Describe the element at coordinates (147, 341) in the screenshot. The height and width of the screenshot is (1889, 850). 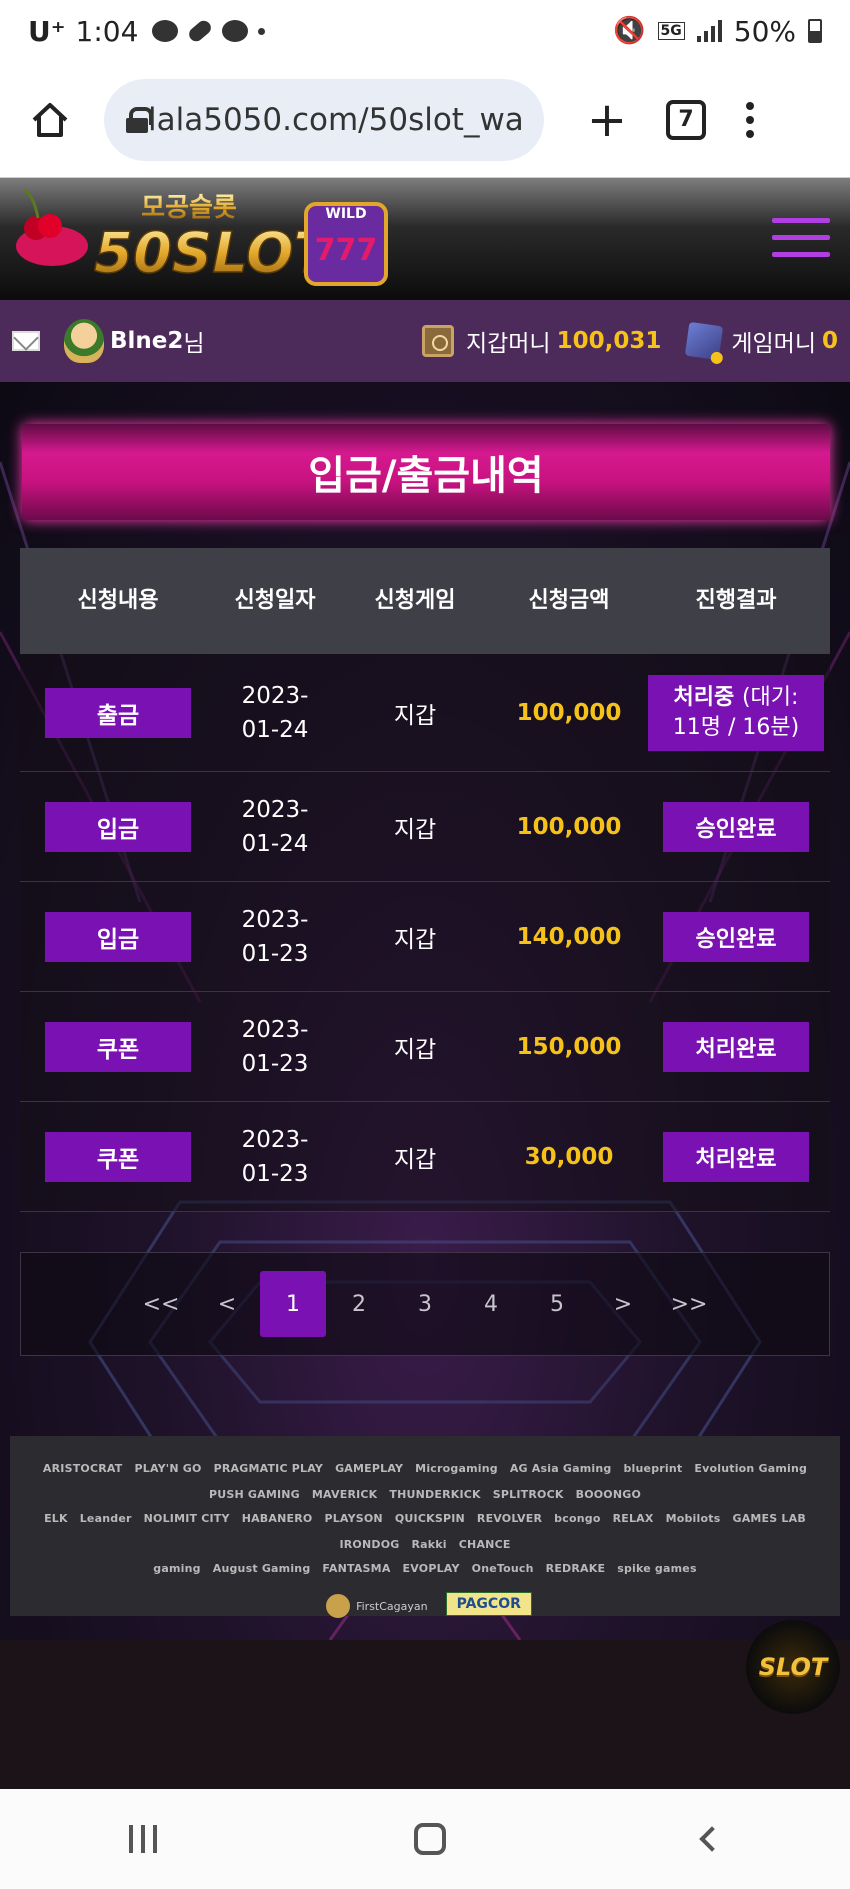
I see `user-name: Blne2` at that location.